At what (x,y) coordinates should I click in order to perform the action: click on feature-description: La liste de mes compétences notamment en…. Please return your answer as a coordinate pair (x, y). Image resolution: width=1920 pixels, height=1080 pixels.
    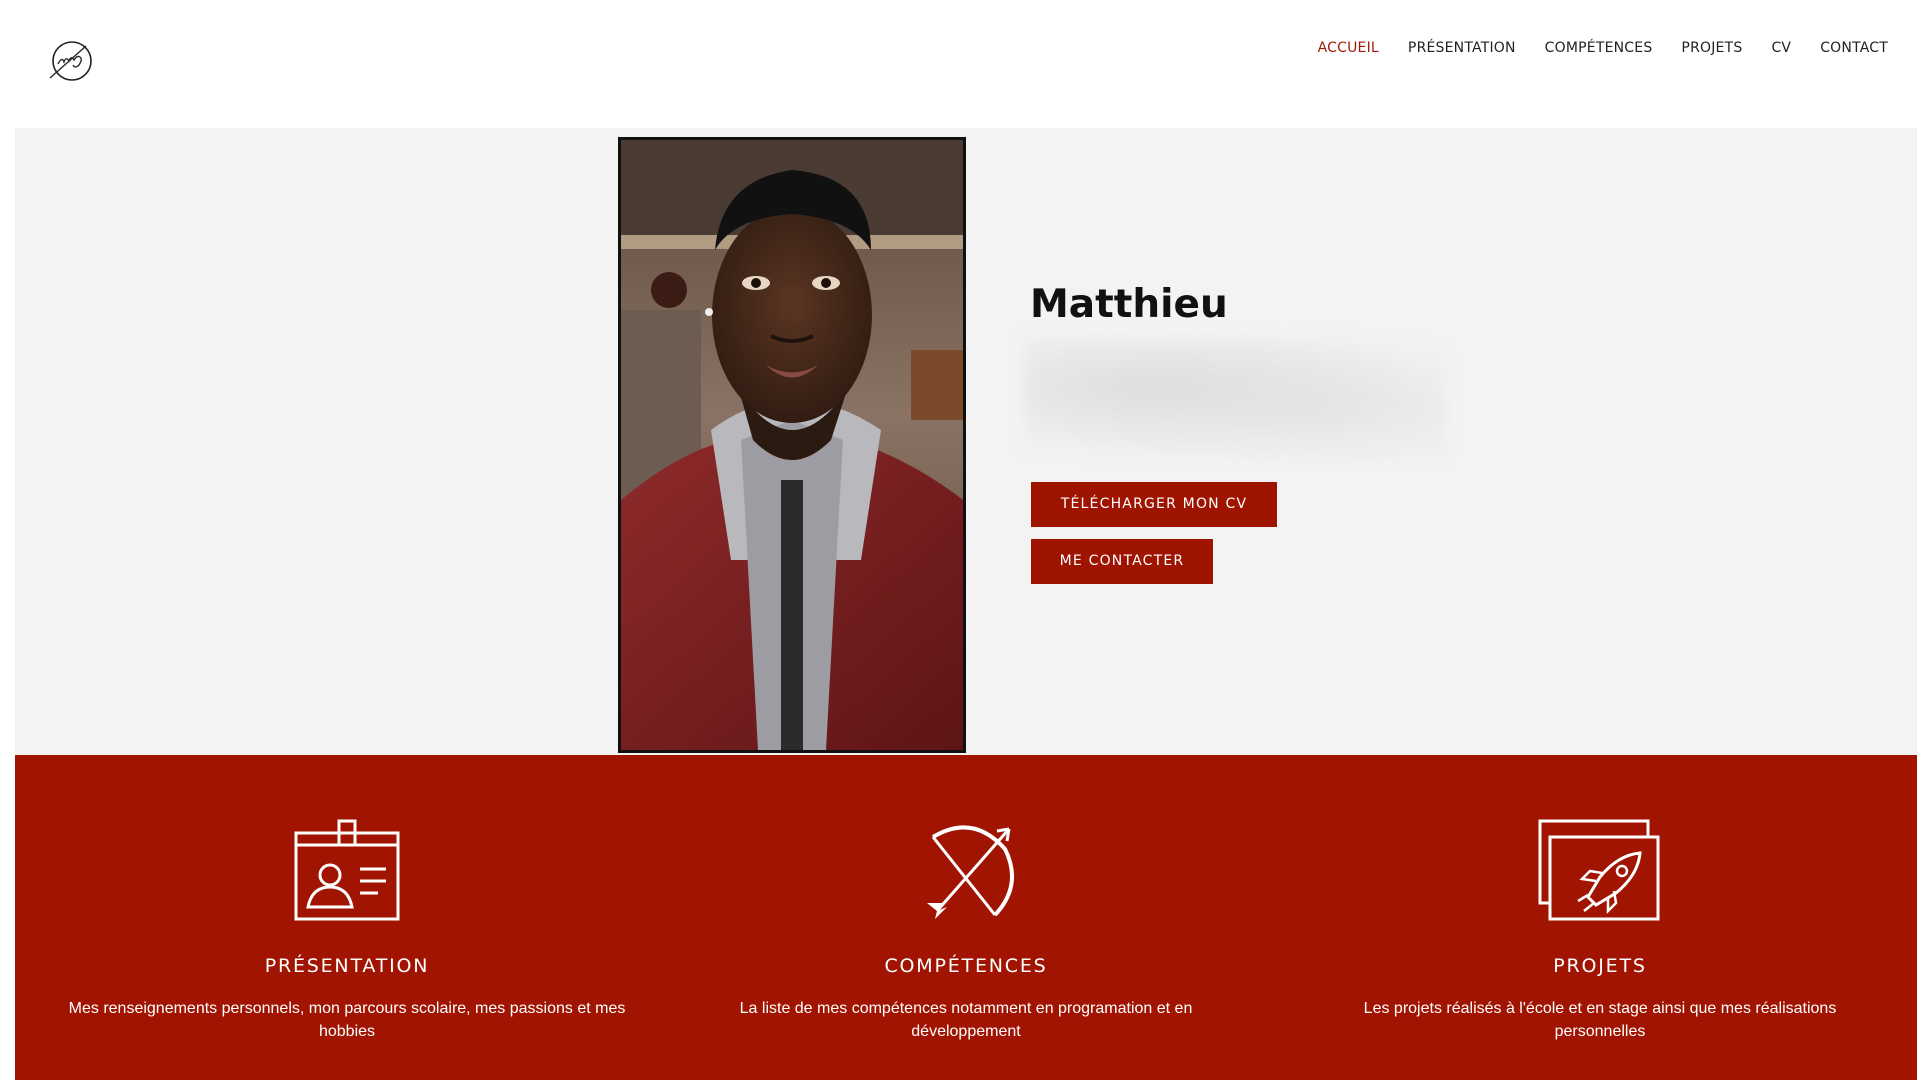
    Looking at the image, I should click on (966, 1020).